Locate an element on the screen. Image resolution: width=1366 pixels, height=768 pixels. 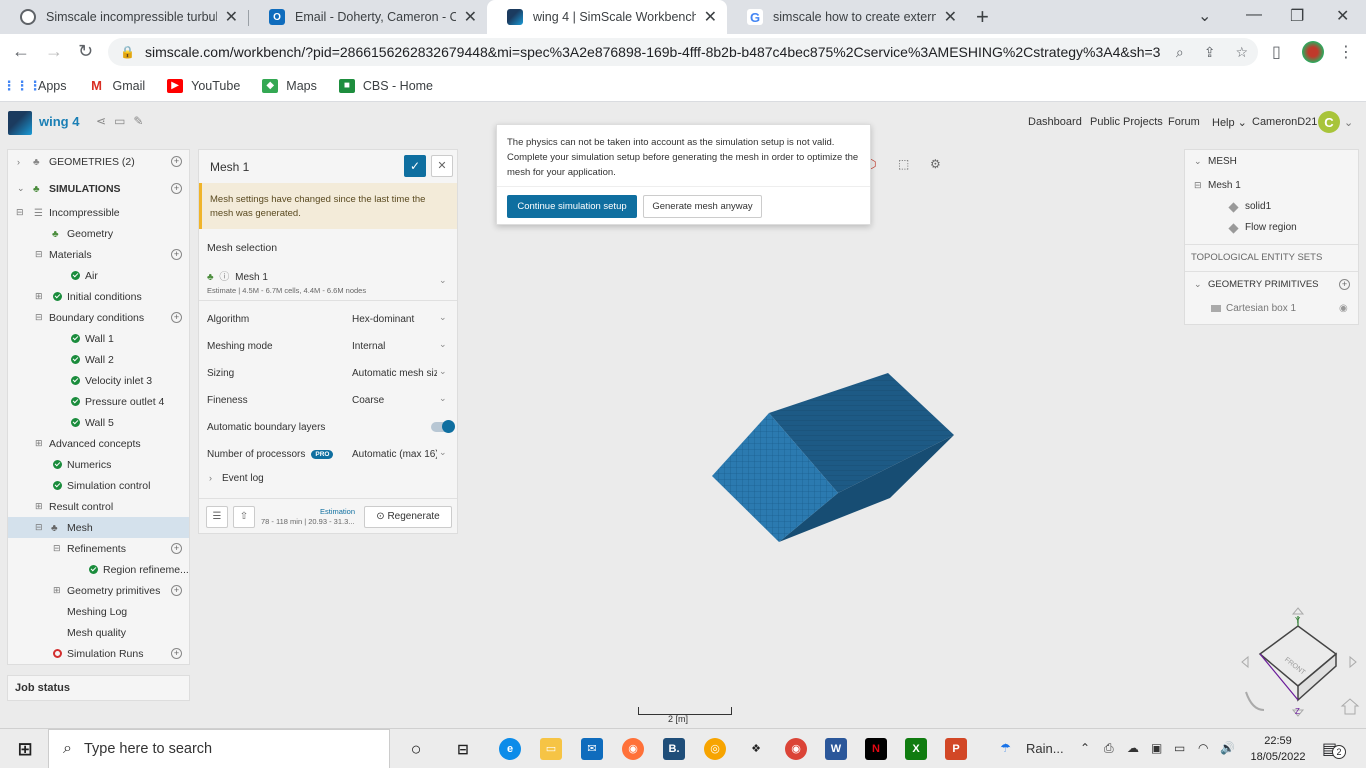
fineness-select: Fineness Coarse ⌄ is located at coordinates (328, 401).